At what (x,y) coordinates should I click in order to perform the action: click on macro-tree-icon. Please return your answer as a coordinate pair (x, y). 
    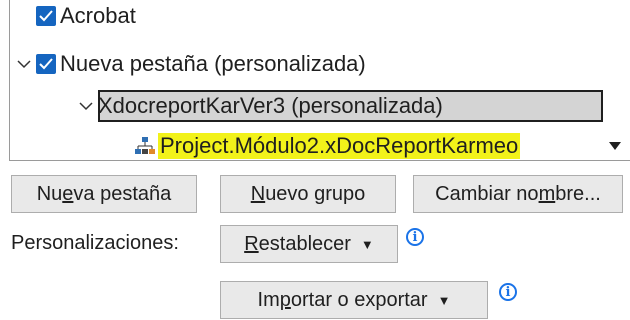
    Looking at the image, I should click on (145, 146).